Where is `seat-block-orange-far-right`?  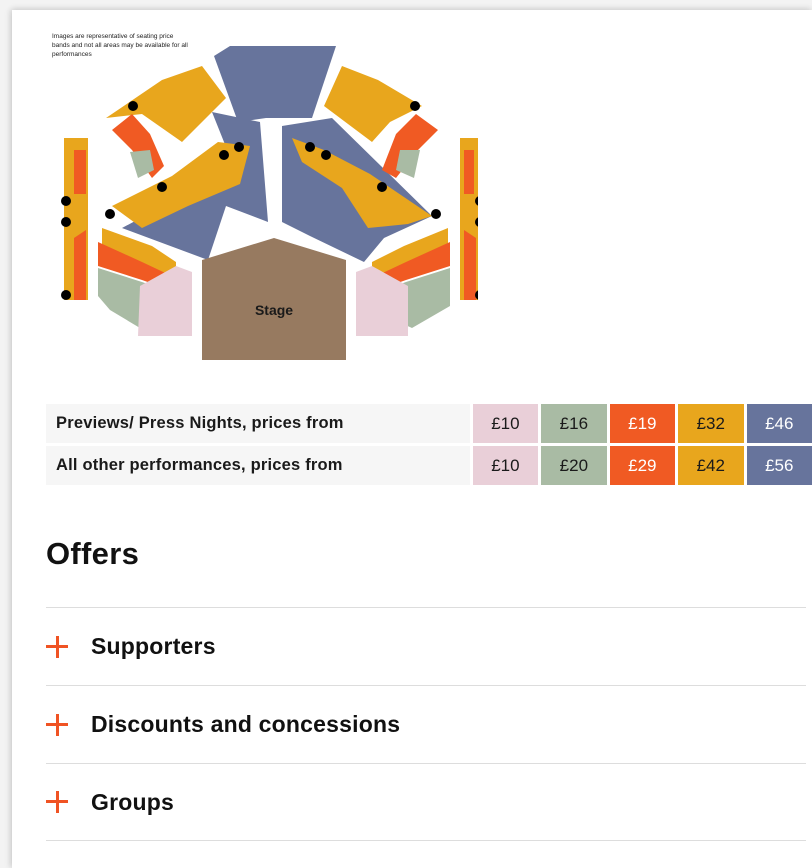
seat-block-orange-far-right is located at coordinates (469, 172).